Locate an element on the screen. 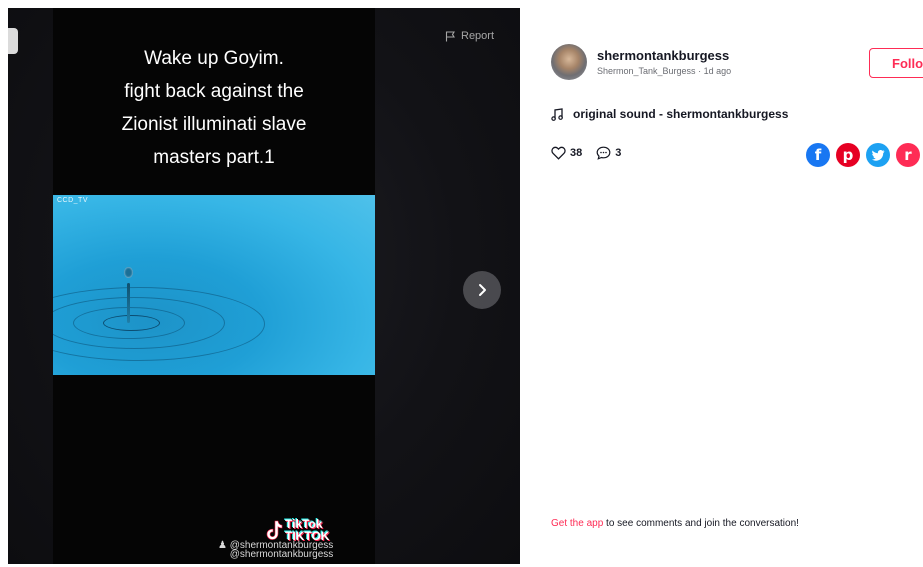  splash-column is located at coordinates (128, 303).